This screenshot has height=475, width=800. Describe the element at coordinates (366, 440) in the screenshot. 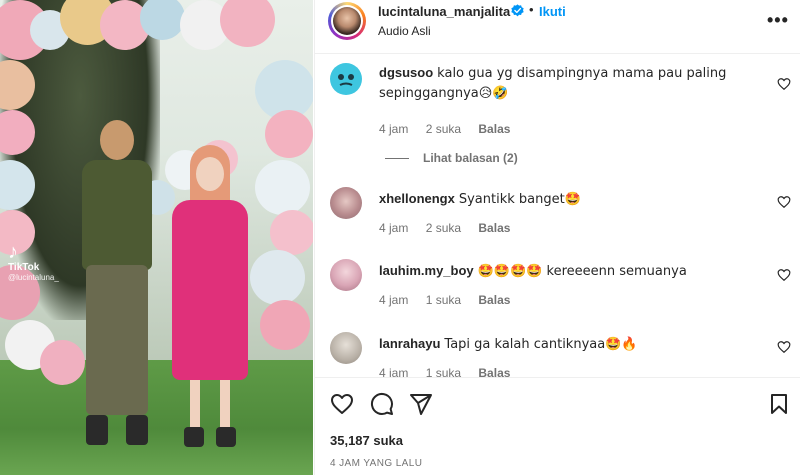

I see `like-count: 35,187 suka` at that location.